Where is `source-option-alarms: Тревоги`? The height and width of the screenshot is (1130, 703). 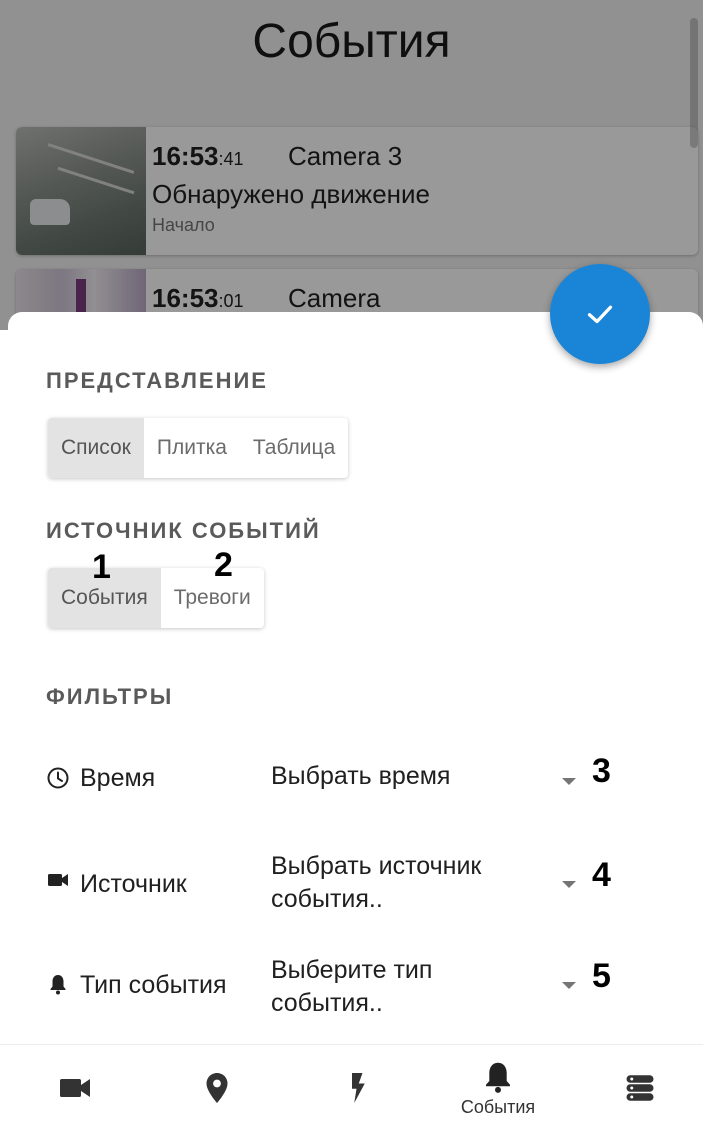 source-option-alarms: Тревоги is located at coordinates (212, 598).